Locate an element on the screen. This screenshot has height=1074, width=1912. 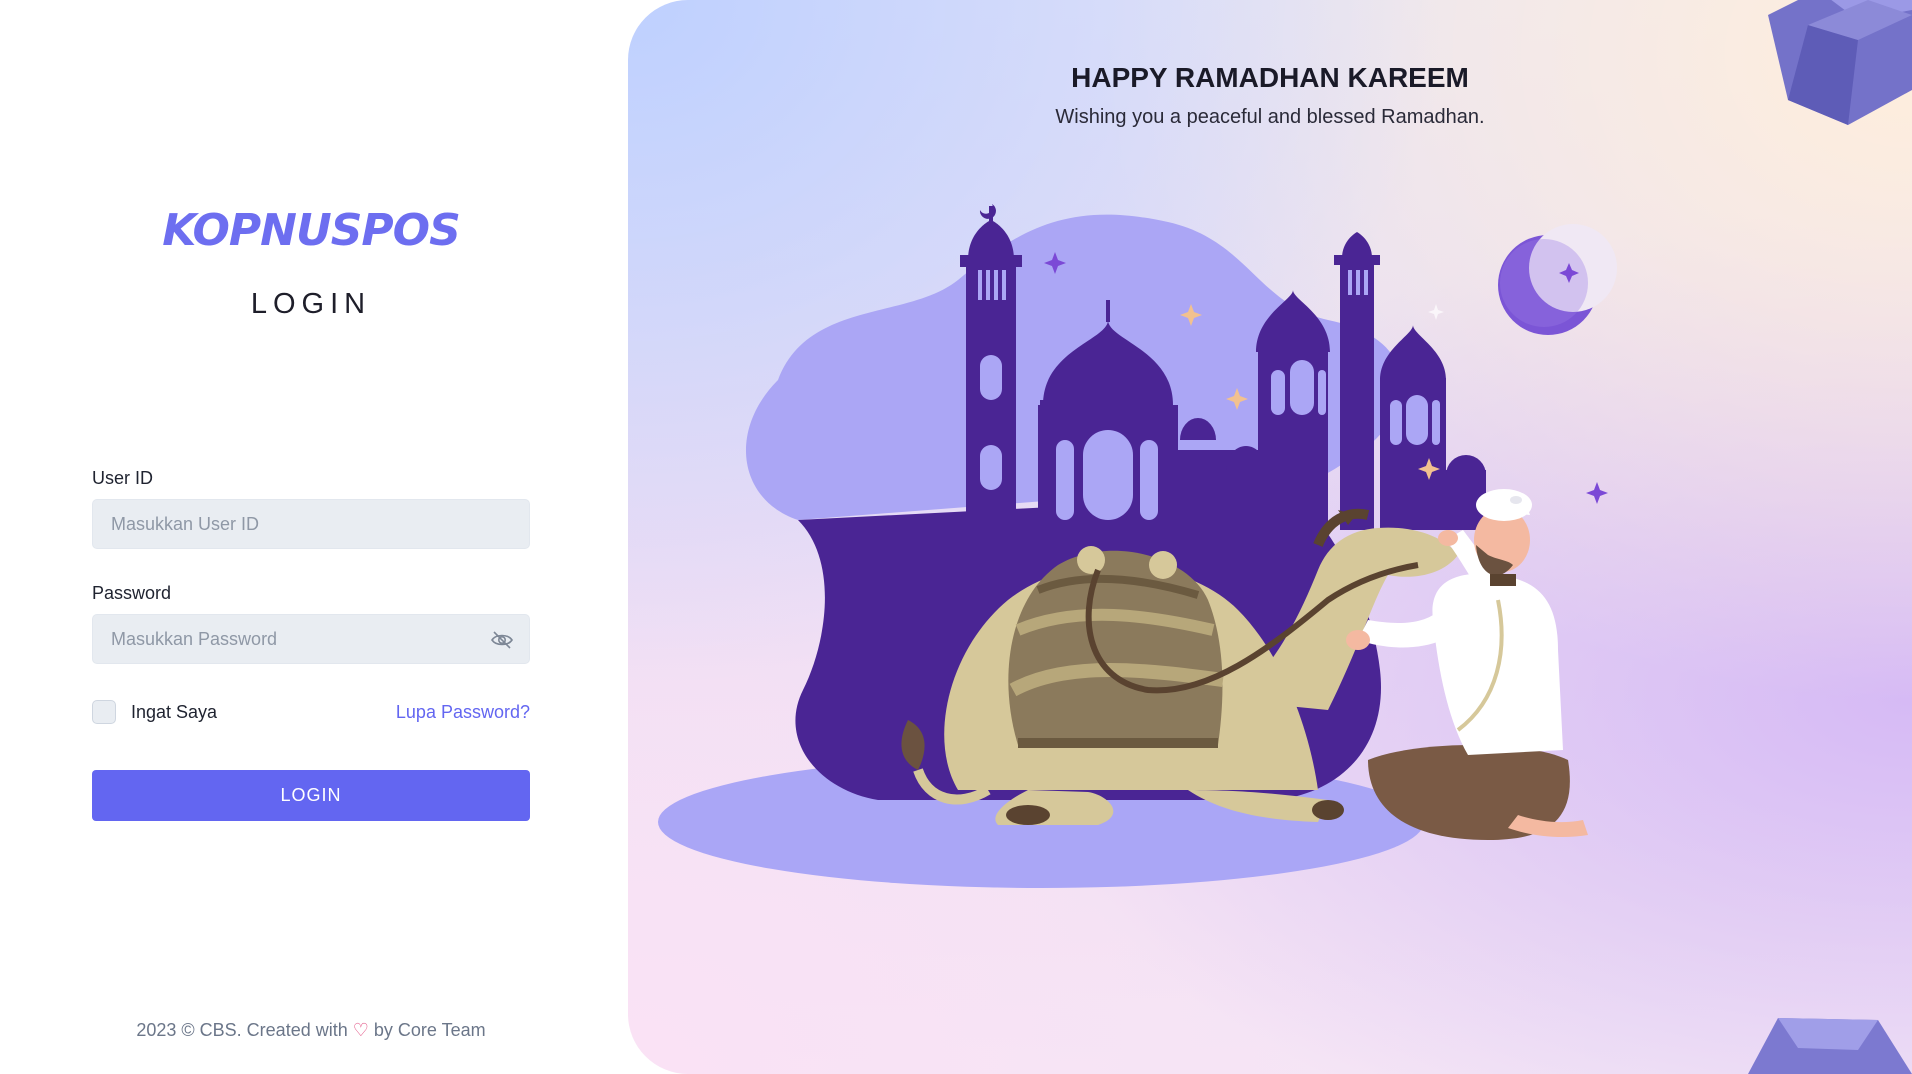
footer: 2023 © CBS. Created with ♡ by Core Team is located at coordinates (311, 1030).